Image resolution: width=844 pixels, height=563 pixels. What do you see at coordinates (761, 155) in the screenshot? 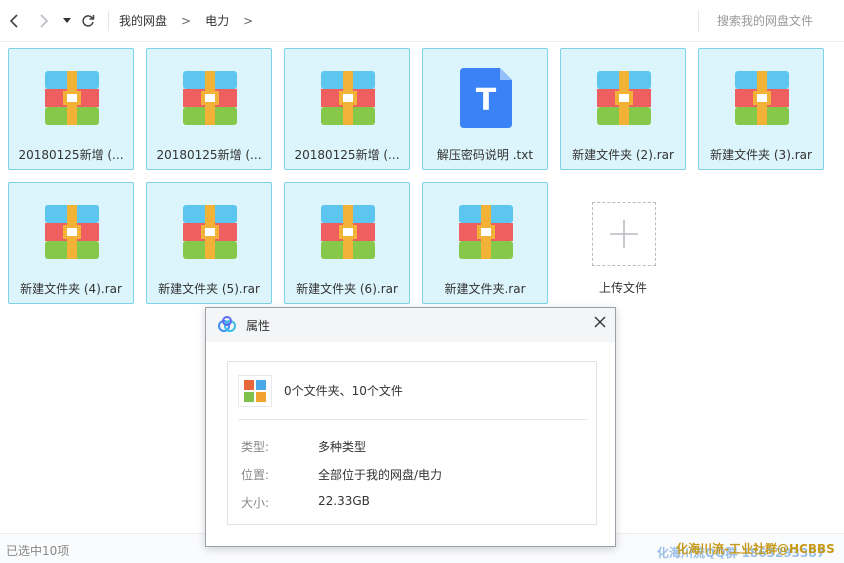
I see `file-name: 新建文件夹 (3).rar` at bounding box center [761, 155].